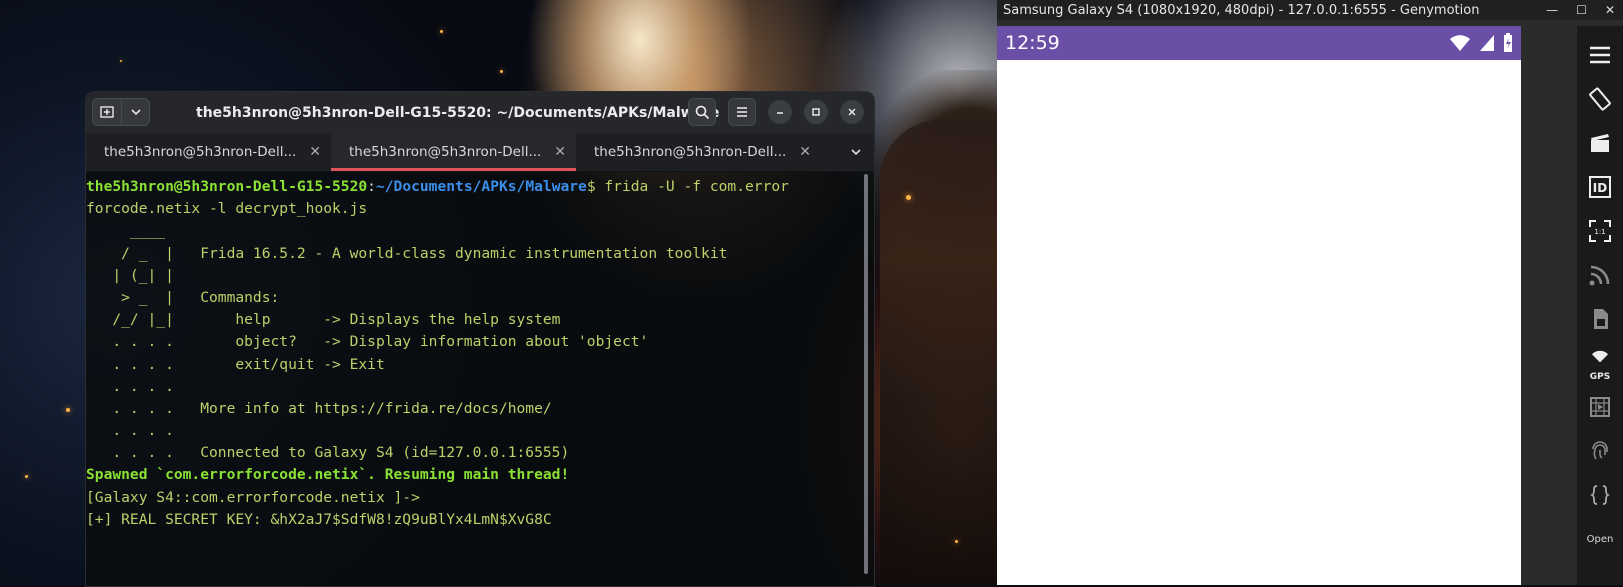  I want to click on sim-button, so click(1600, 319).